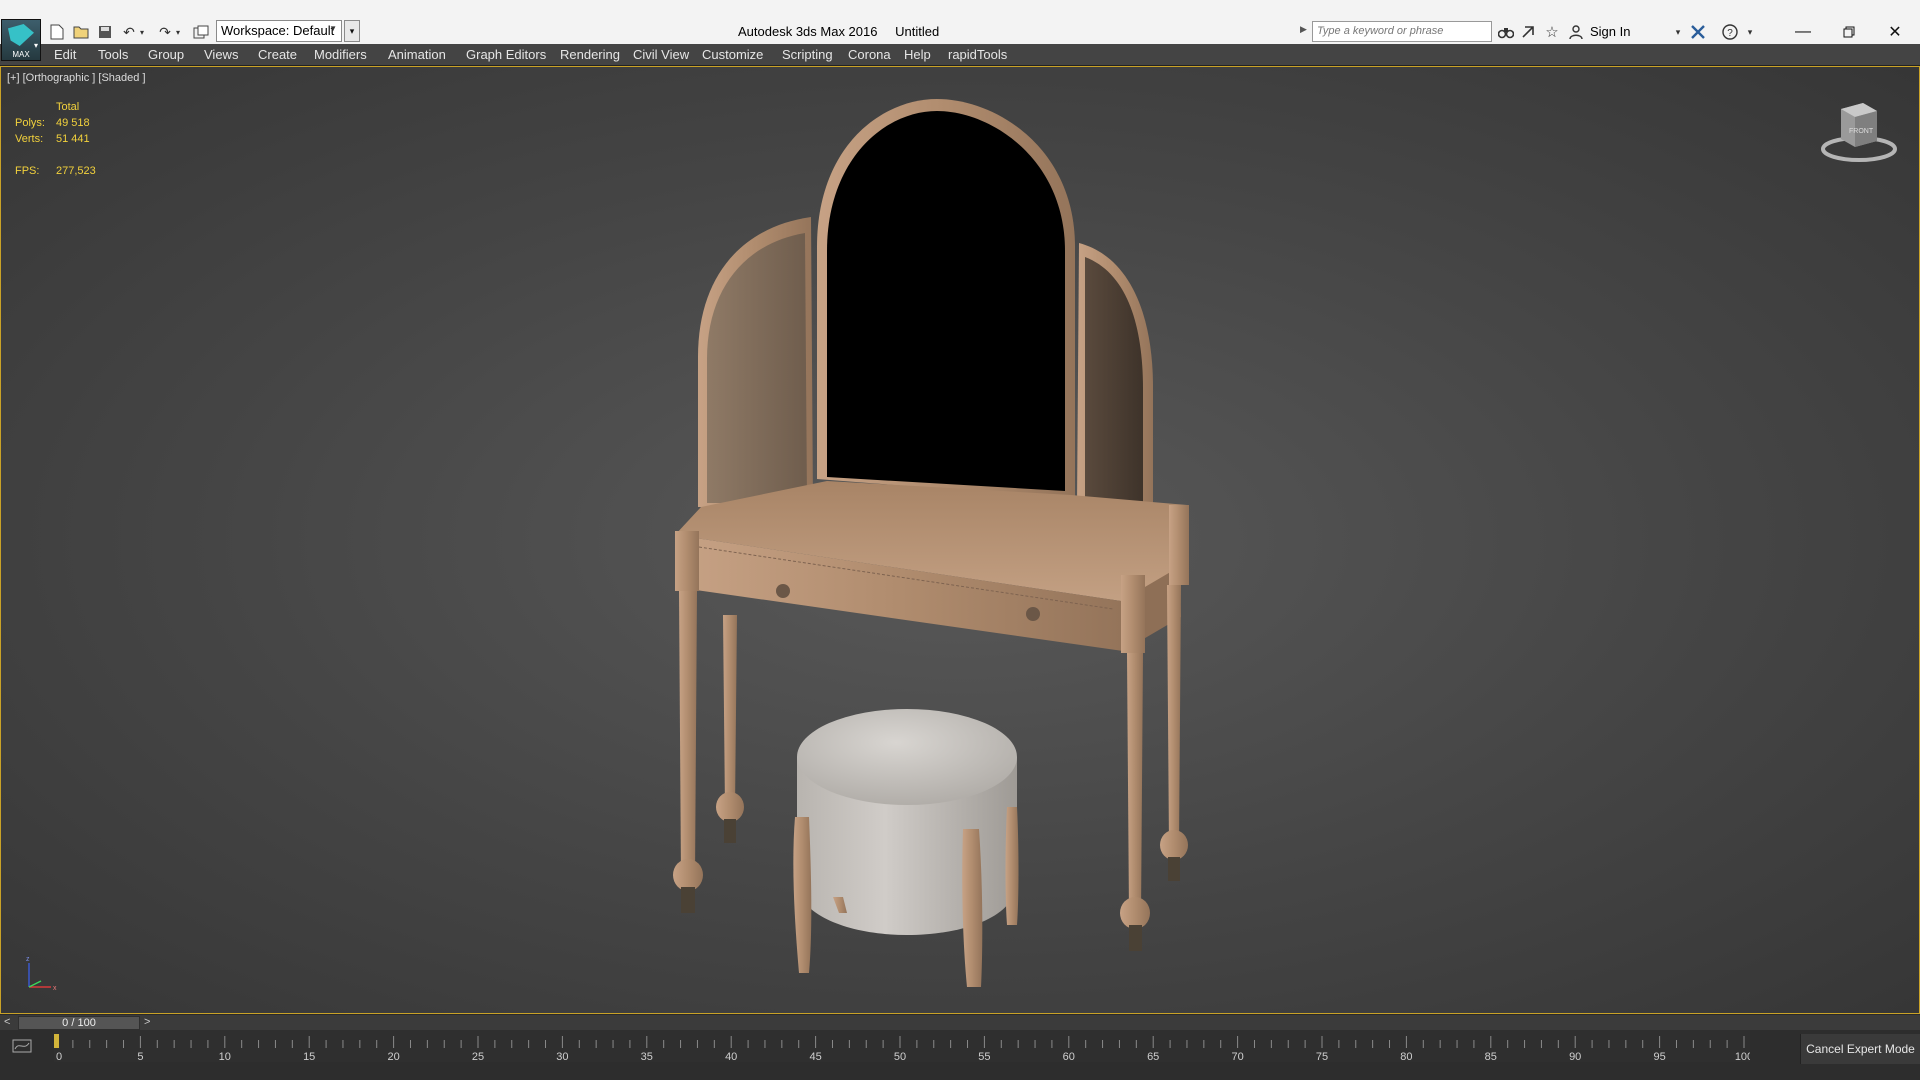 This screenshot has width=1920, height=1080. Describe the element at coordinates (1861, 131) in the screenshot. I see `viewcube-label: FRONT` at that location.